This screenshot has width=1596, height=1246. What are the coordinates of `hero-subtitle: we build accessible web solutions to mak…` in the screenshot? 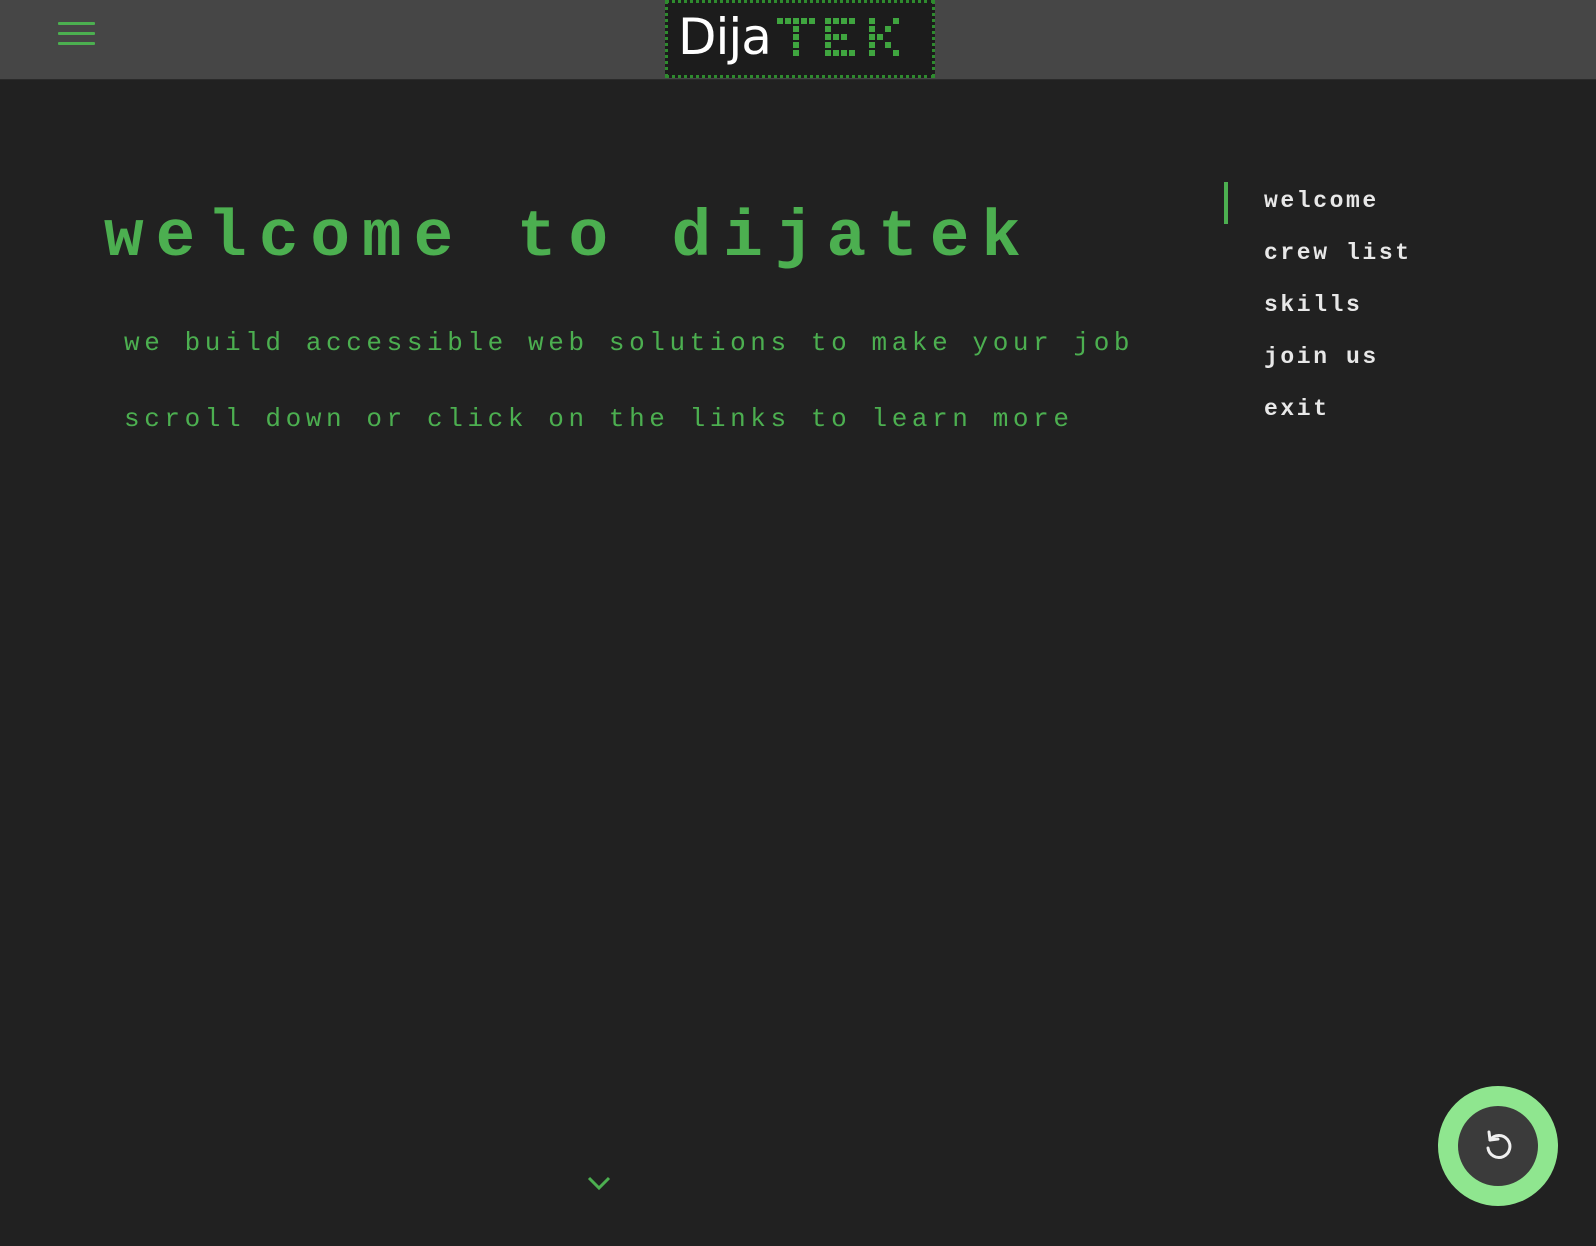 It's located at (629, 343).